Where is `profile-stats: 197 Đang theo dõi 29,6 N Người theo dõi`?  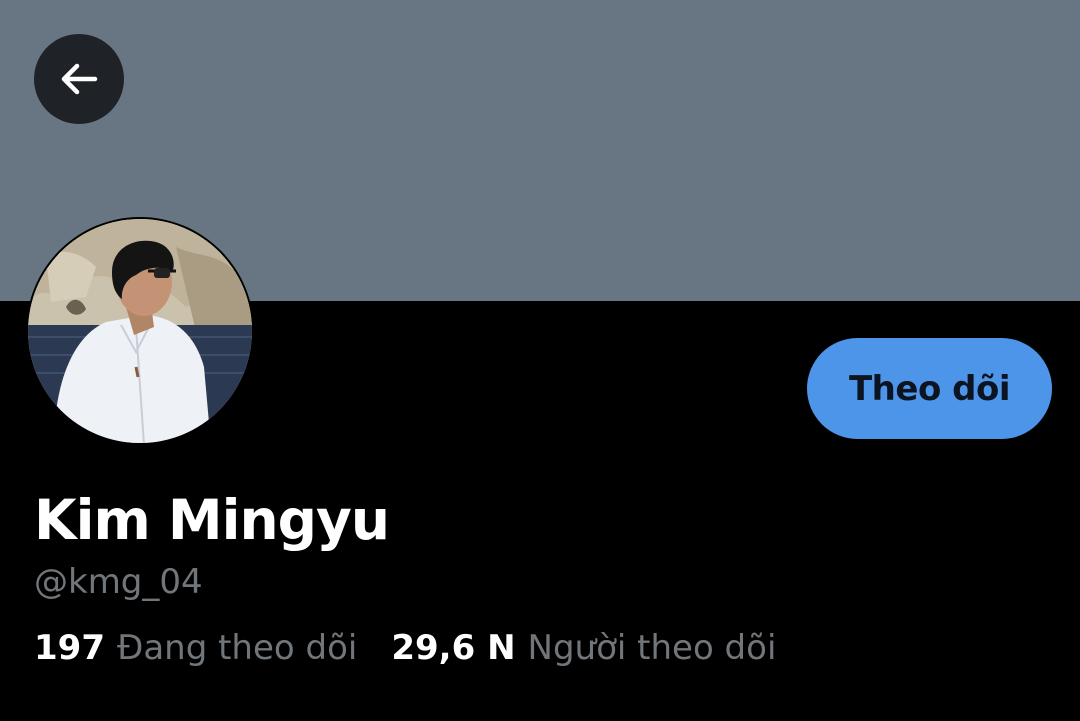 profile-stats: 197 Đang theo dõi 29,6 N Người theo dõi is located at coordinates (405, 648).